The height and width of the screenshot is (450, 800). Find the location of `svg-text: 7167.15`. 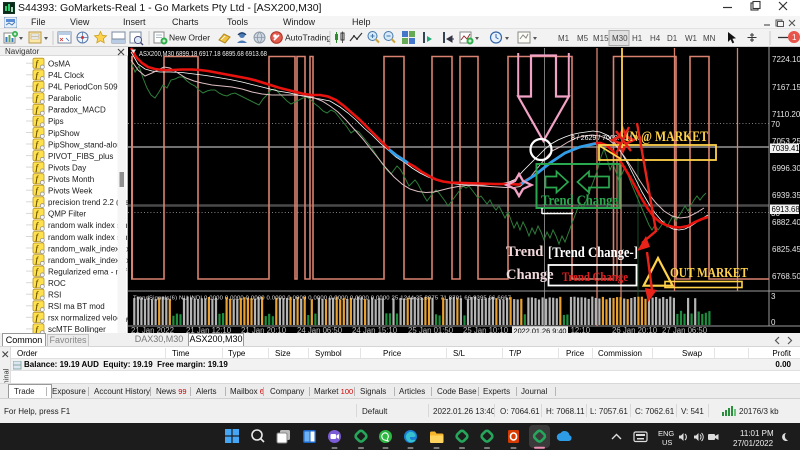

svg-text: 7167.15 is located at coordinates (786, 87).